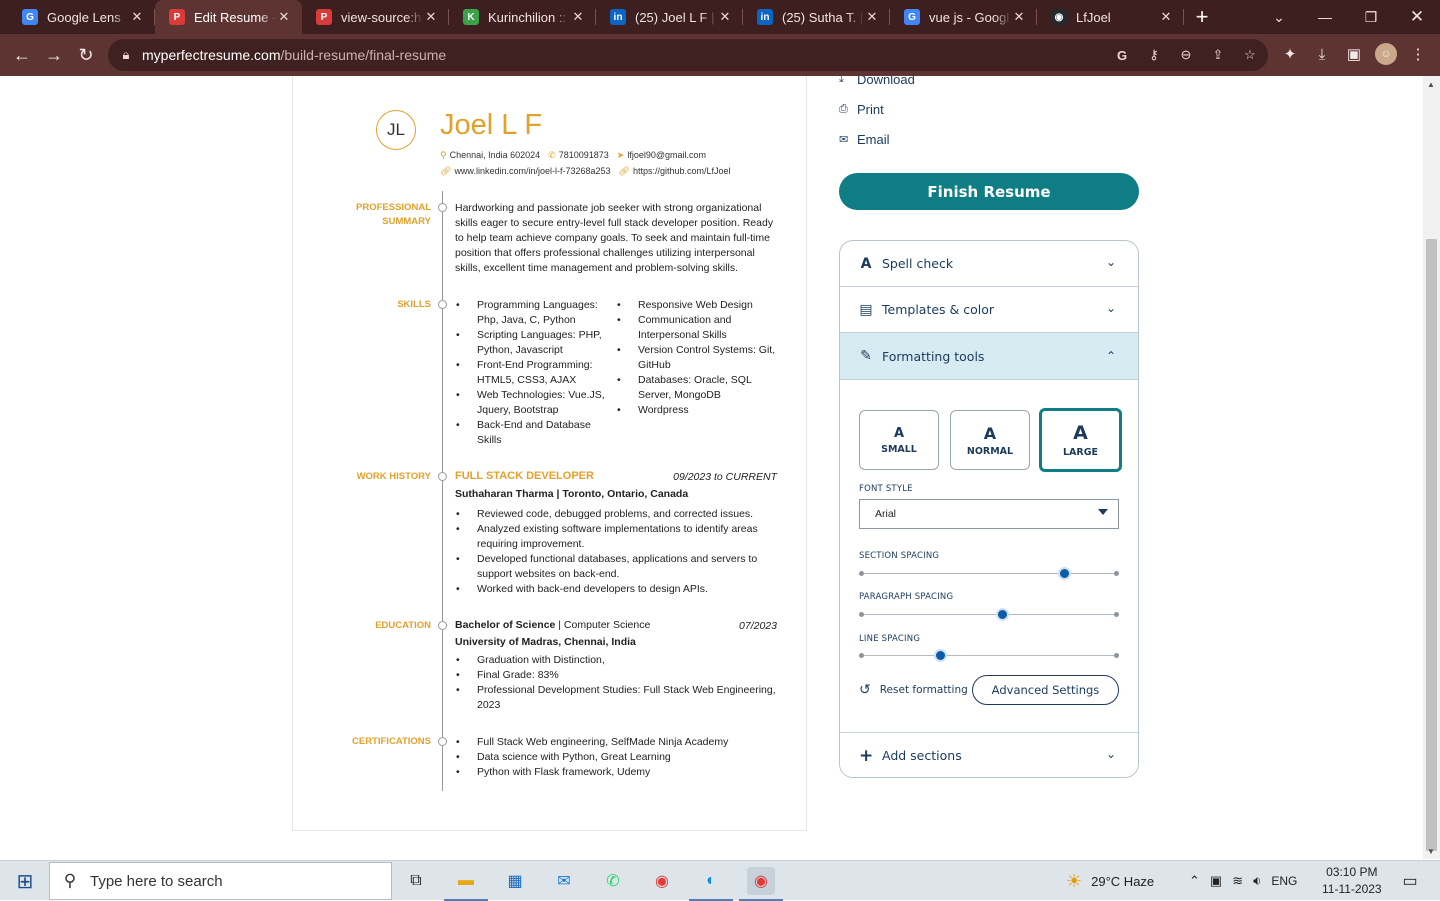 Image resolution: width=1440 pixels, height=901 pixels. Describe the element at coordinates (1110, 17) in the screenshot. I see `browser-tab: ◉ LfJoel ✕` at that location.